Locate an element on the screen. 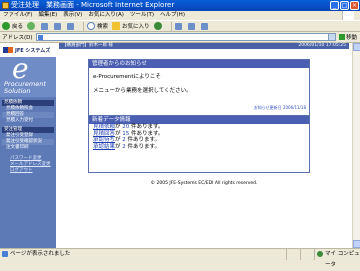  forward-arrow-icon is located at coordinates (31, 26).